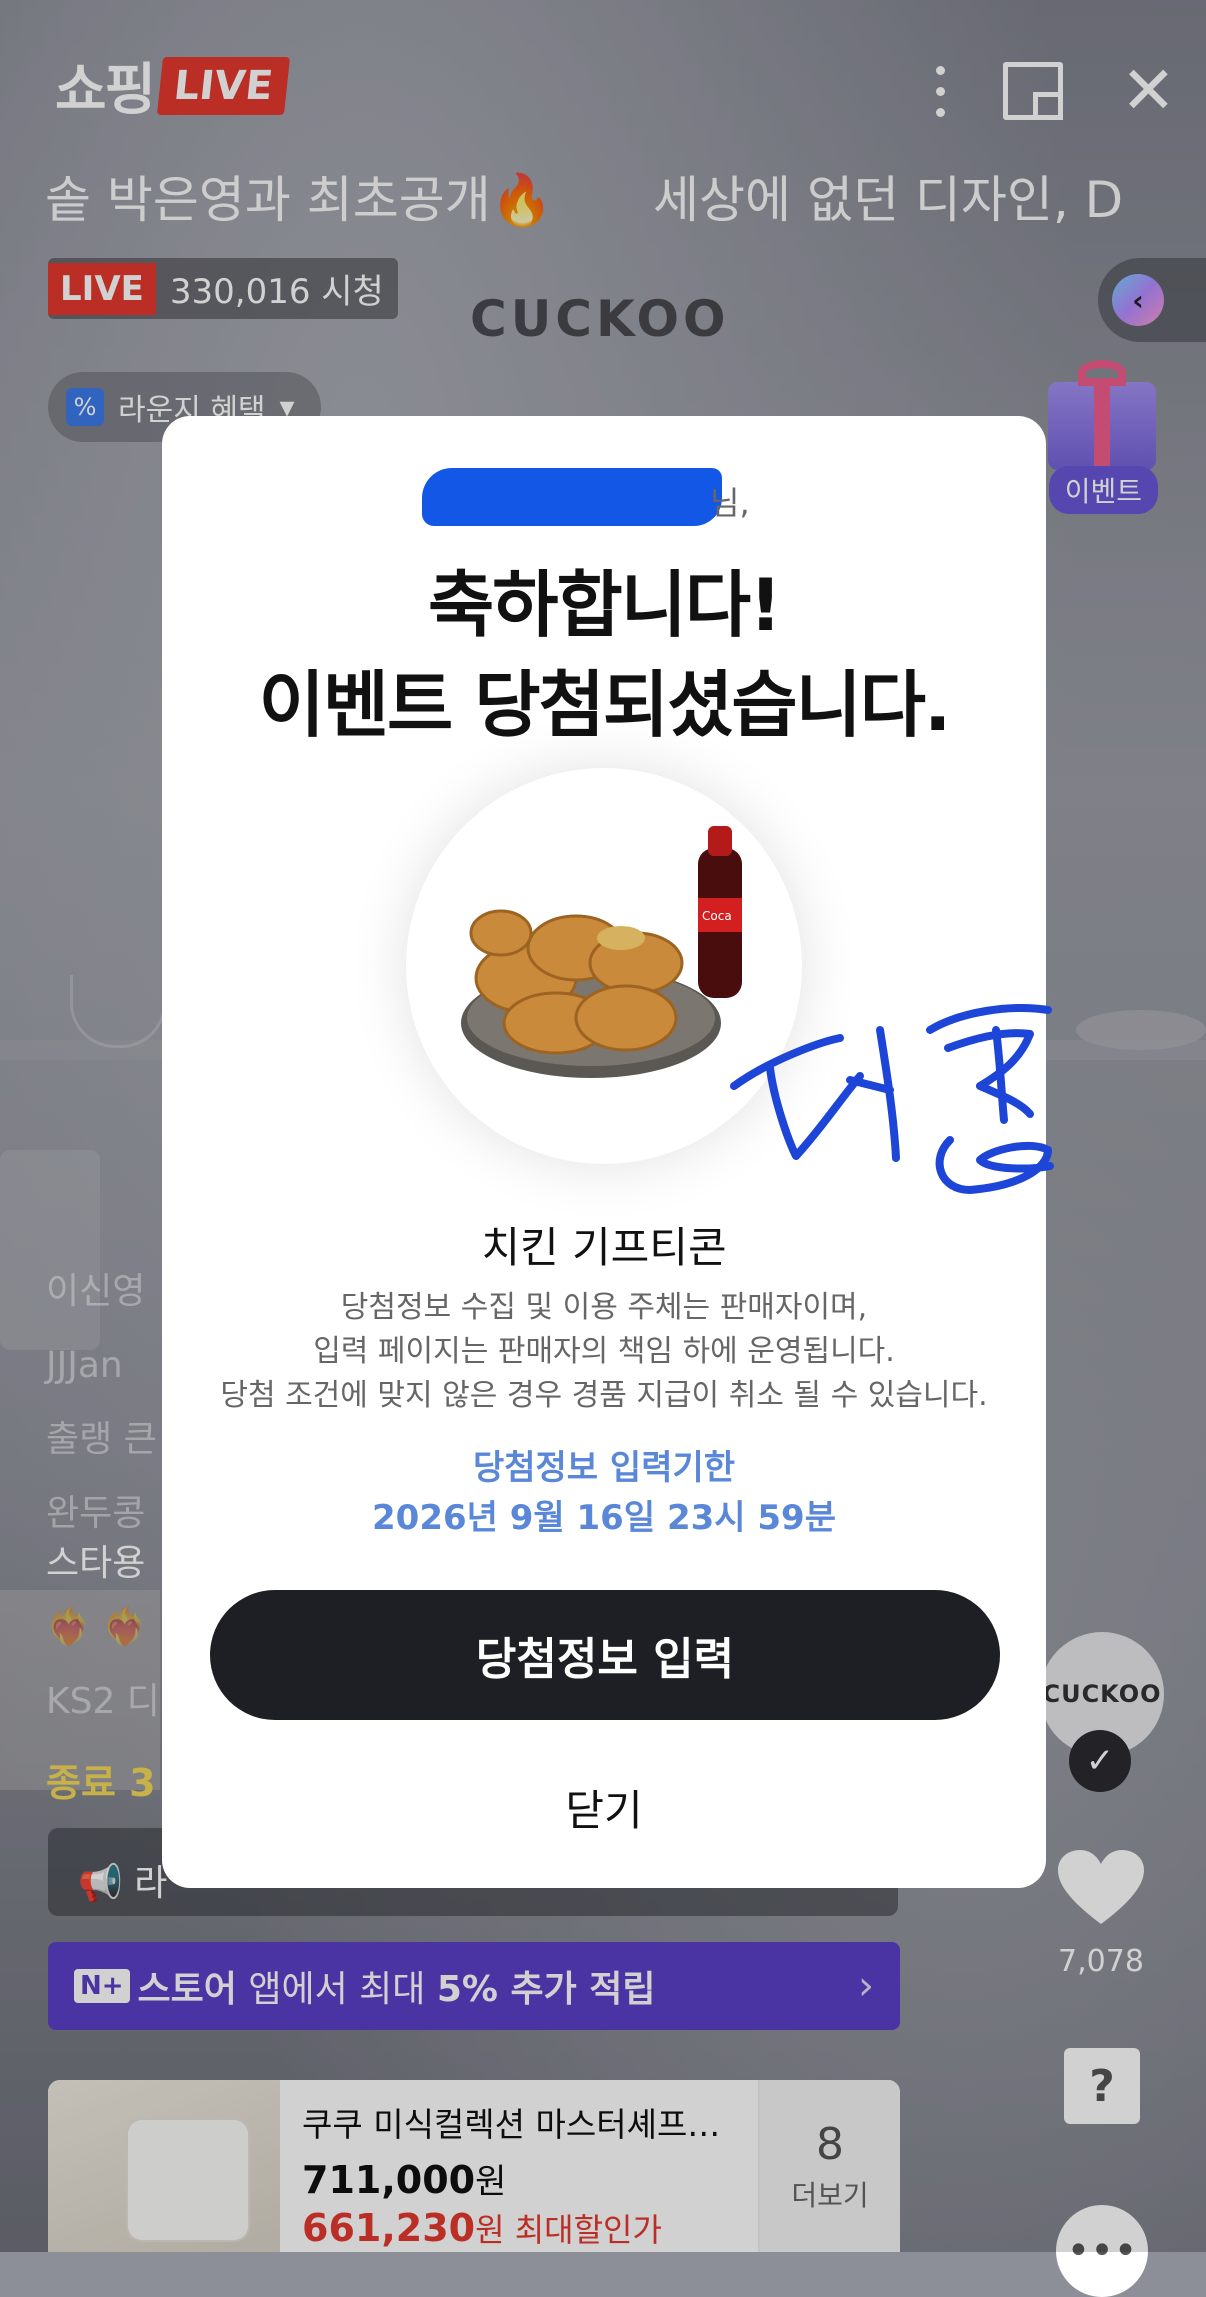 The height and width of the screenshot is (2297, 1206). What do you see at coordinates (604, 1307) in the screenshot?
I see `disclaimer-line: 당첨정보 수집 및 이용 주체는 판매자이며,` at bounding box center [604, 1307].